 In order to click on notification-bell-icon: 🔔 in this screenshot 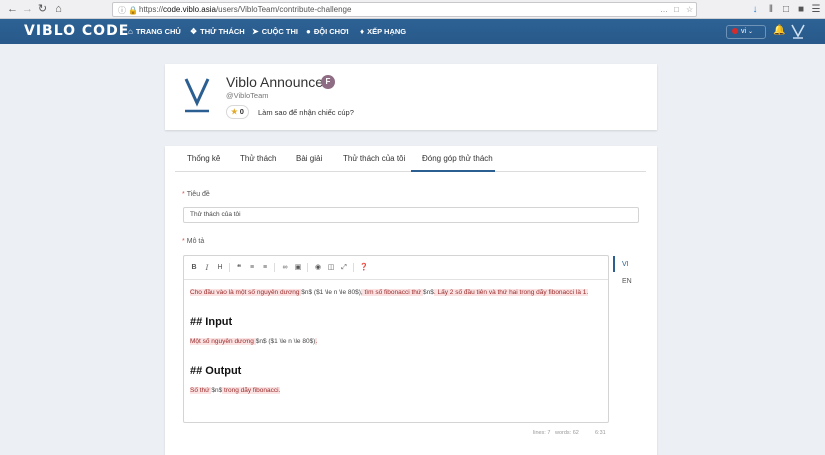, I will do `click(779, 30)`.